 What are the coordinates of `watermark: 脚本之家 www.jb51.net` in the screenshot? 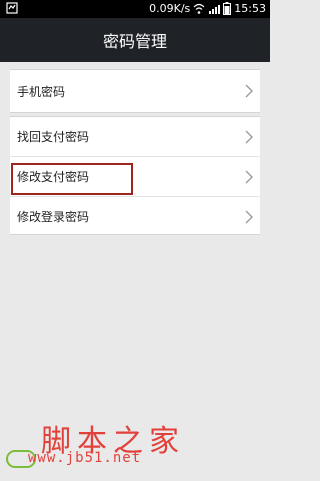 It's located at (136, 447).